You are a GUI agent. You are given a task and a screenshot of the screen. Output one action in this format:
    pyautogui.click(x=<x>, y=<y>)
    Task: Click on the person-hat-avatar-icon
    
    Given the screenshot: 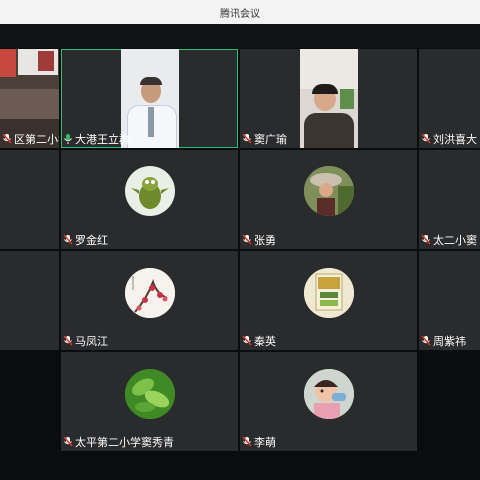 What is the action you would take?
    pyautogui.click(x=329, y=191)
    